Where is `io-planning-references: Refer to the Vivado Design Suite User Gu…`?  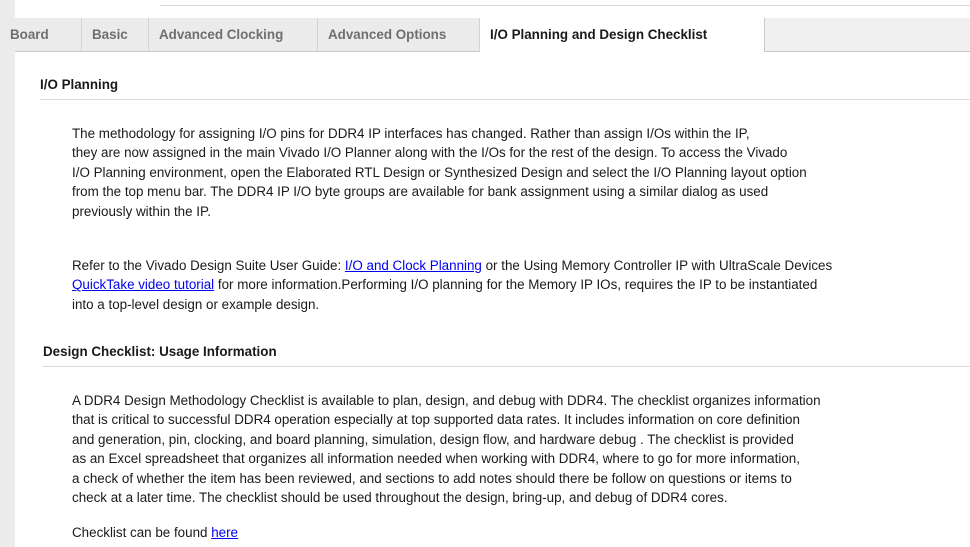
io-planning-references: Refer to the Vivado Design Suite User Gu… is located at coordinates (518, 285).